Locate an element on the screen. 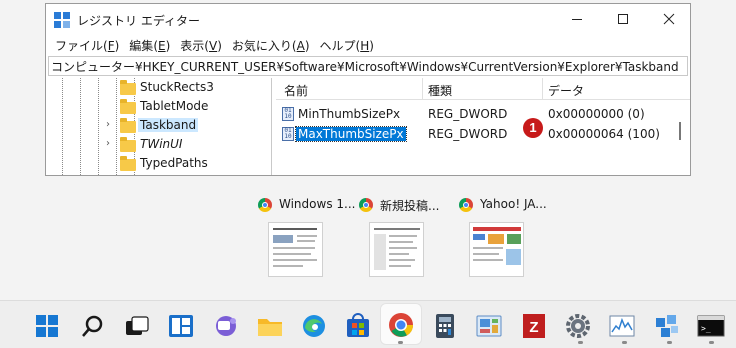  value-name: MinThumbSizePx is located at coordinates (349, 114).